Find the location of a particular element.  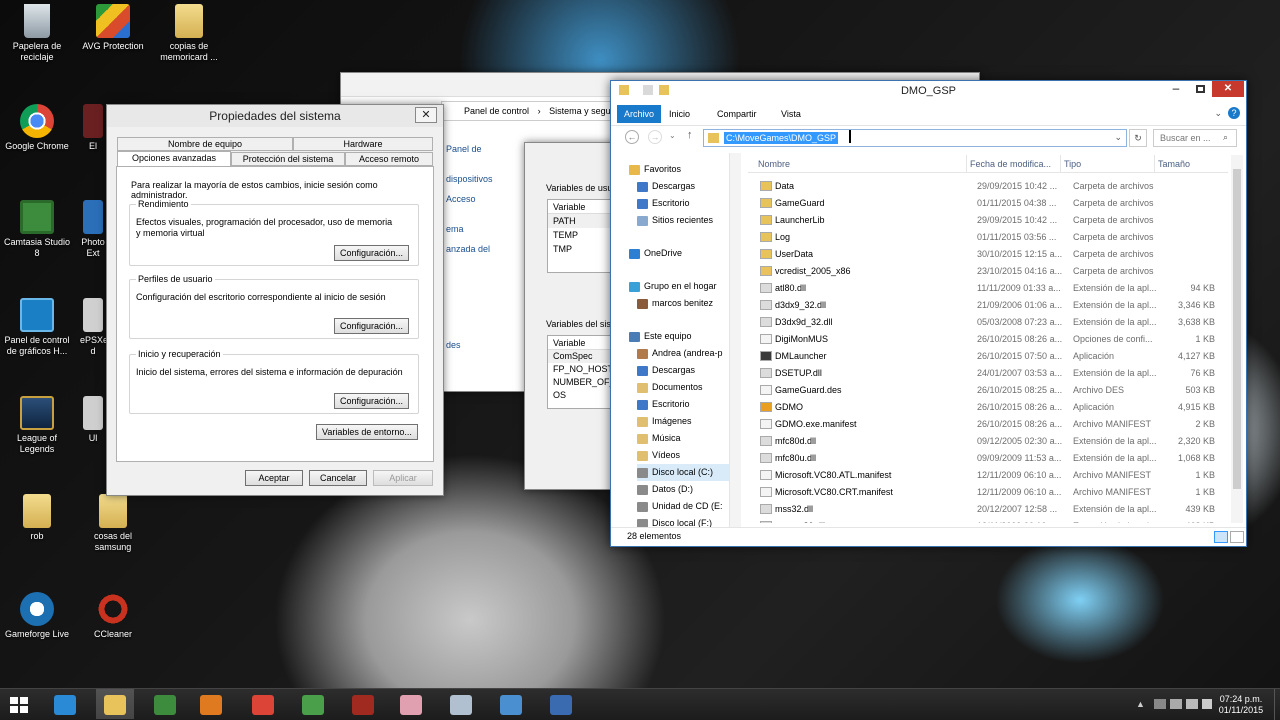

dialog-titlebar: Propiedades del sistema ✕ is located at coordinates (275, 116).